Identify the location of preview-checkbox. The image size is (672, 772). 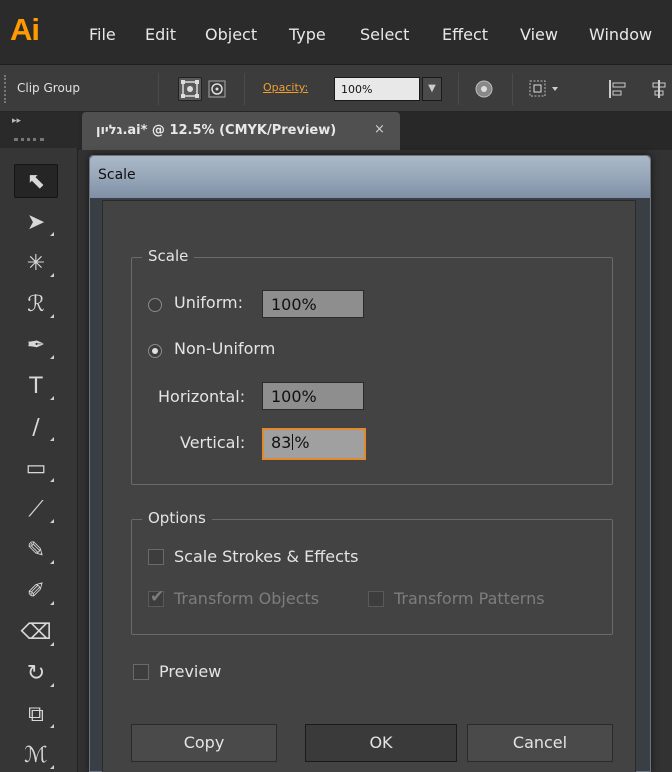
(141, 672).